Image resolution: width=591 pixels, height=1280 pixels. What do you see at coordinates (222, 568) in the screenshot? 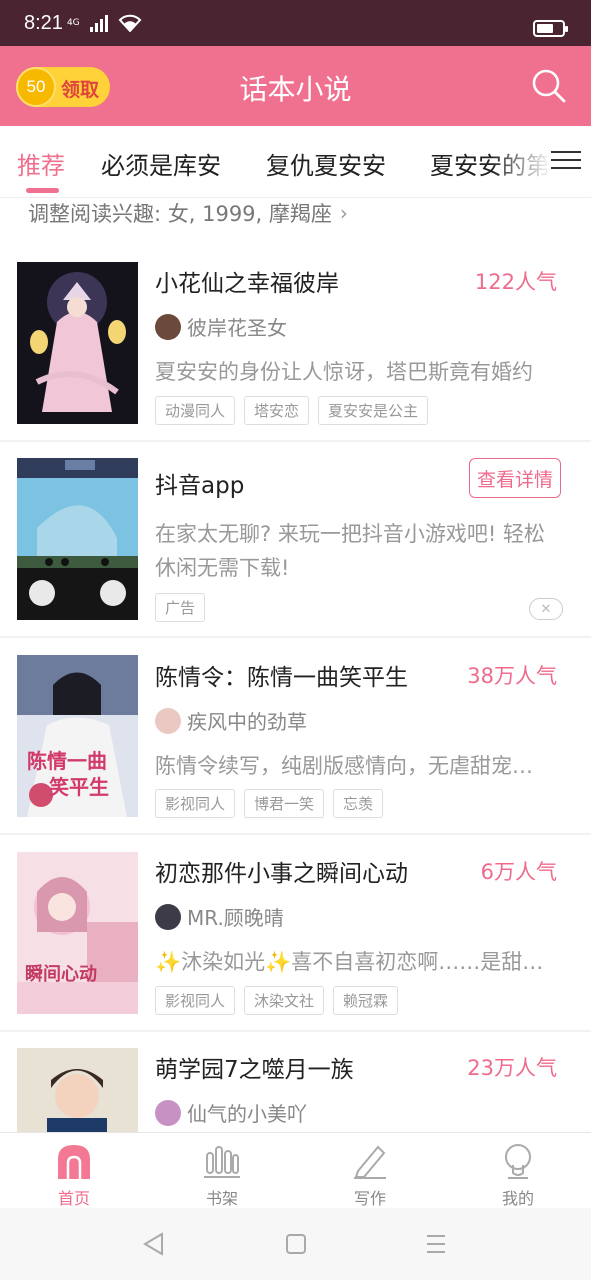
I see `ad-description-line: 休闲无需下载!` at bounding box center [222, 568].